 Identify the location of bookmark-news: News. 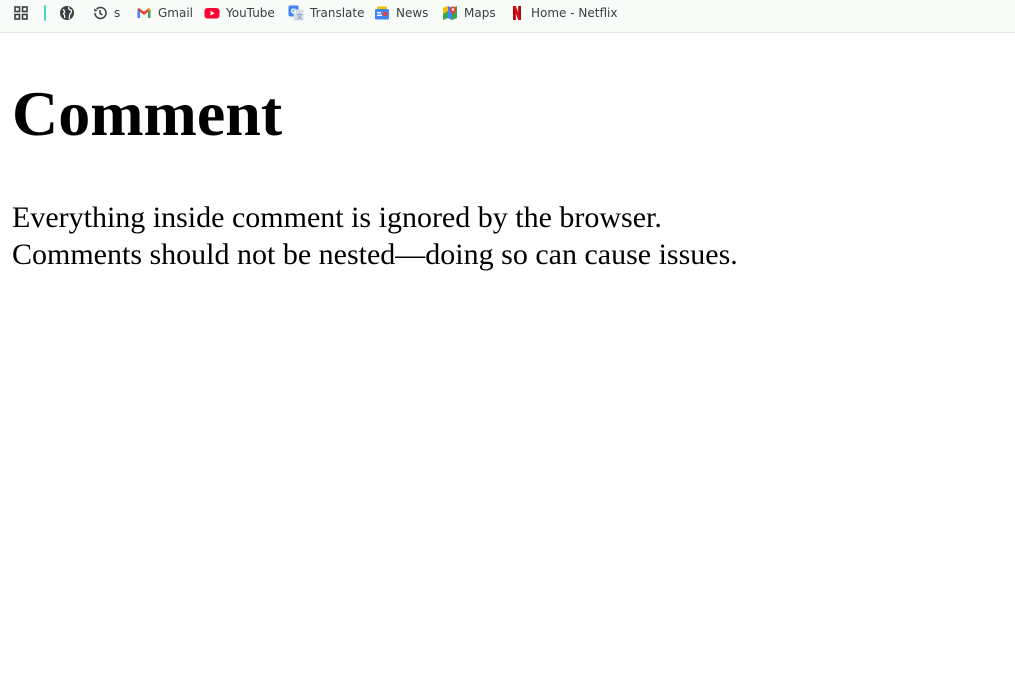
(401, 13).